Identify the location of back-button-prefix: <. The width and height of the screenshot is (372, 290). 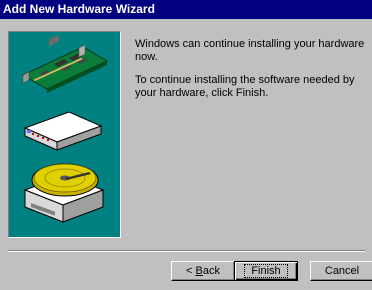
(191, 271).